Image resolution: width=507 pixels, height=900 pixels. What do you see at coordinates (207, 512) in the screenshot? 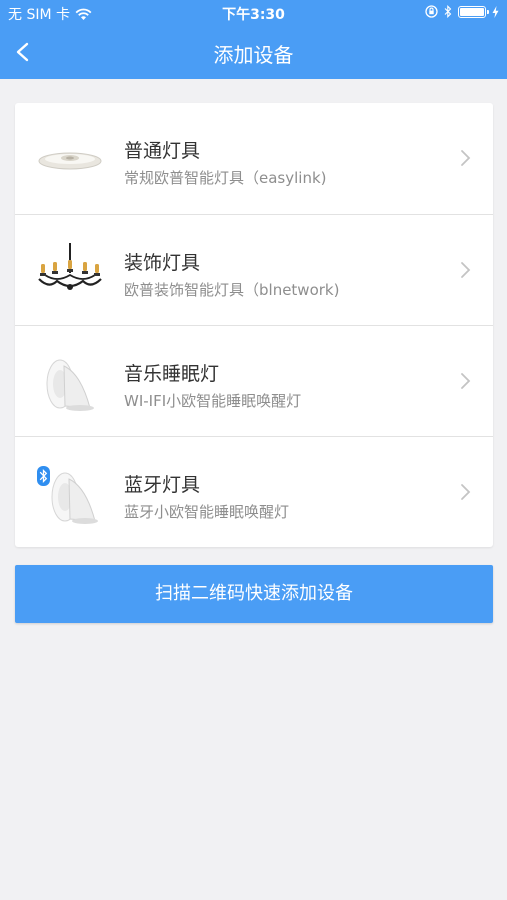
I see `device-subtitle: 蓝牙小欧智能睡眠唤醒灯` at bounding box center [207, 512].